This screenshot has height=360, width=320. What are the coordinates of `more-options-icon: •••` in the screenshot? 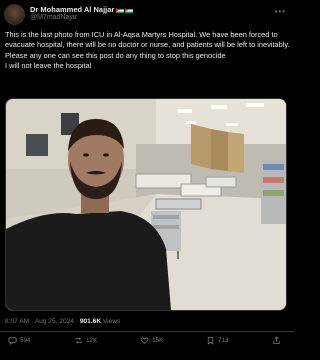 It's located at (280, 11).